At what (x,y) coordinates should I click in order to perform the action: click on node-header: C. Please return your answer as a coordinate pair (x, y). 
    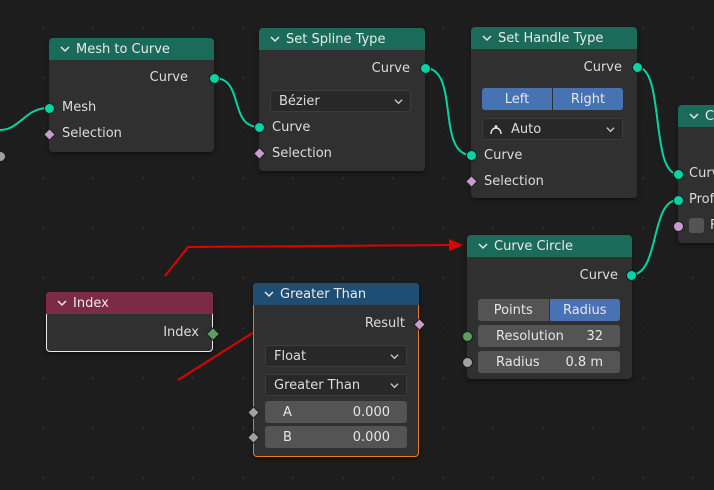
    Looking at the image, I should click on (696, 116).